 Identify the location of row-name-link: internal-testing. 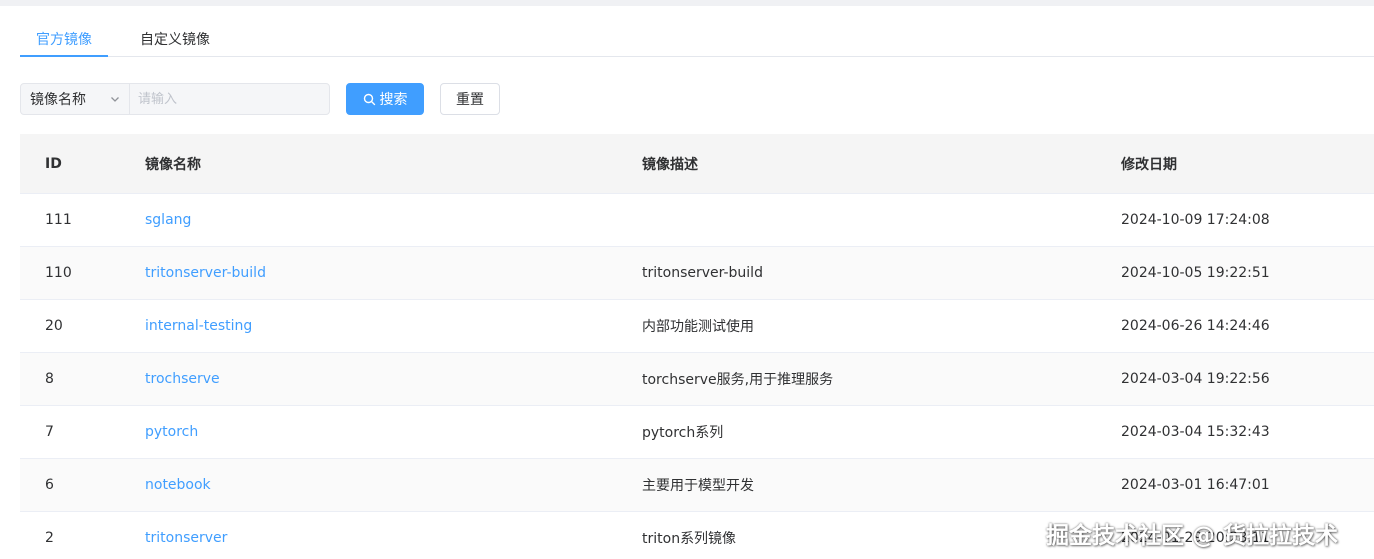
(198, 326).